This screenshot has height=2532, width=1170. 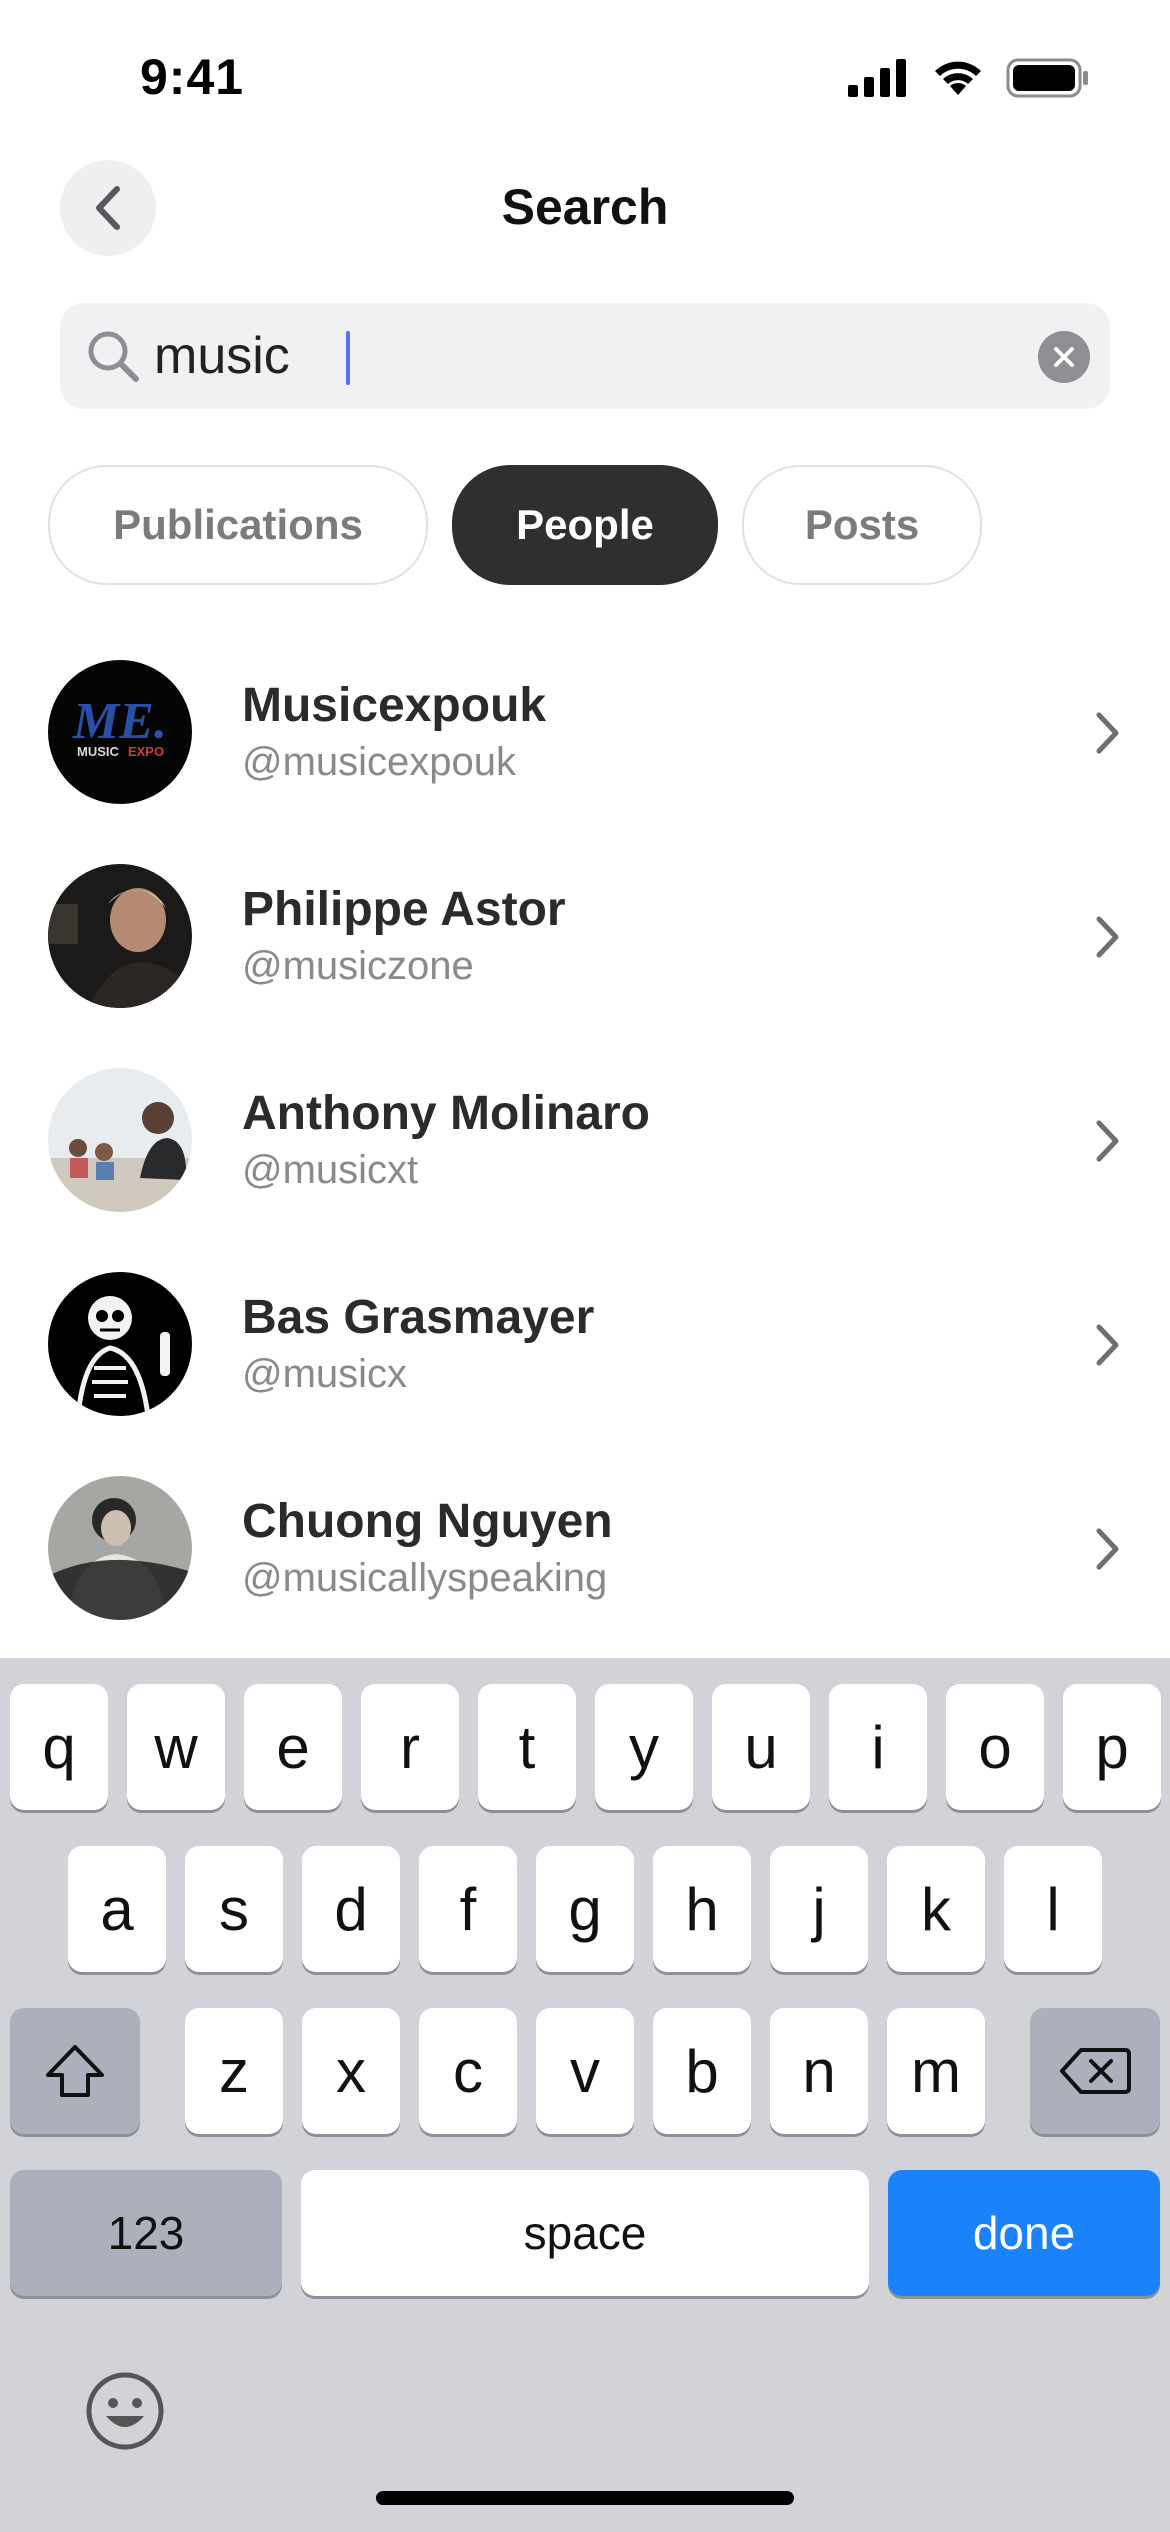 What do you see at coordinates (468, 2071) in the screenshot?
I see `key-c: c` at bounding box center [468, 2071].